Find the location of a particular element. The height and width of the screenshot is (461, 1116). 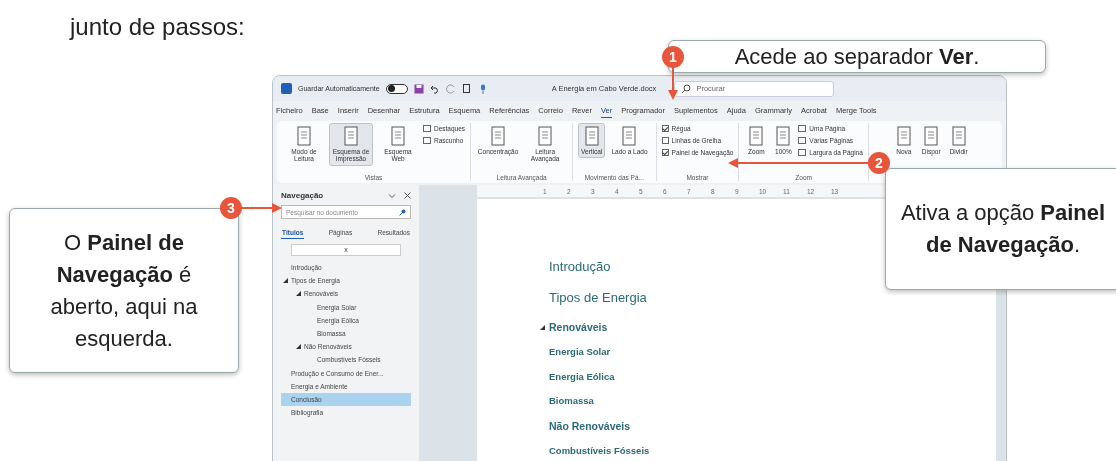

autosave-toggle is located at coordinates (396, 88).